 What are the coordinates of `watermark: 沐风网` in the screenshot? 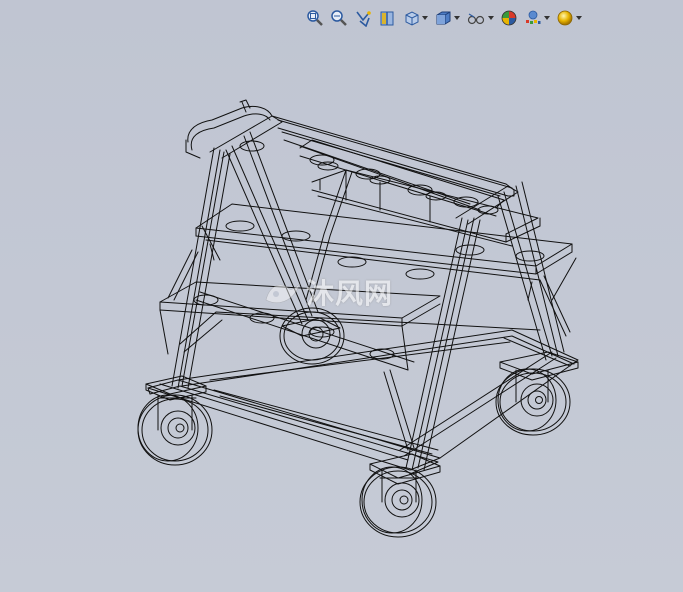 It's located at (327, 292).